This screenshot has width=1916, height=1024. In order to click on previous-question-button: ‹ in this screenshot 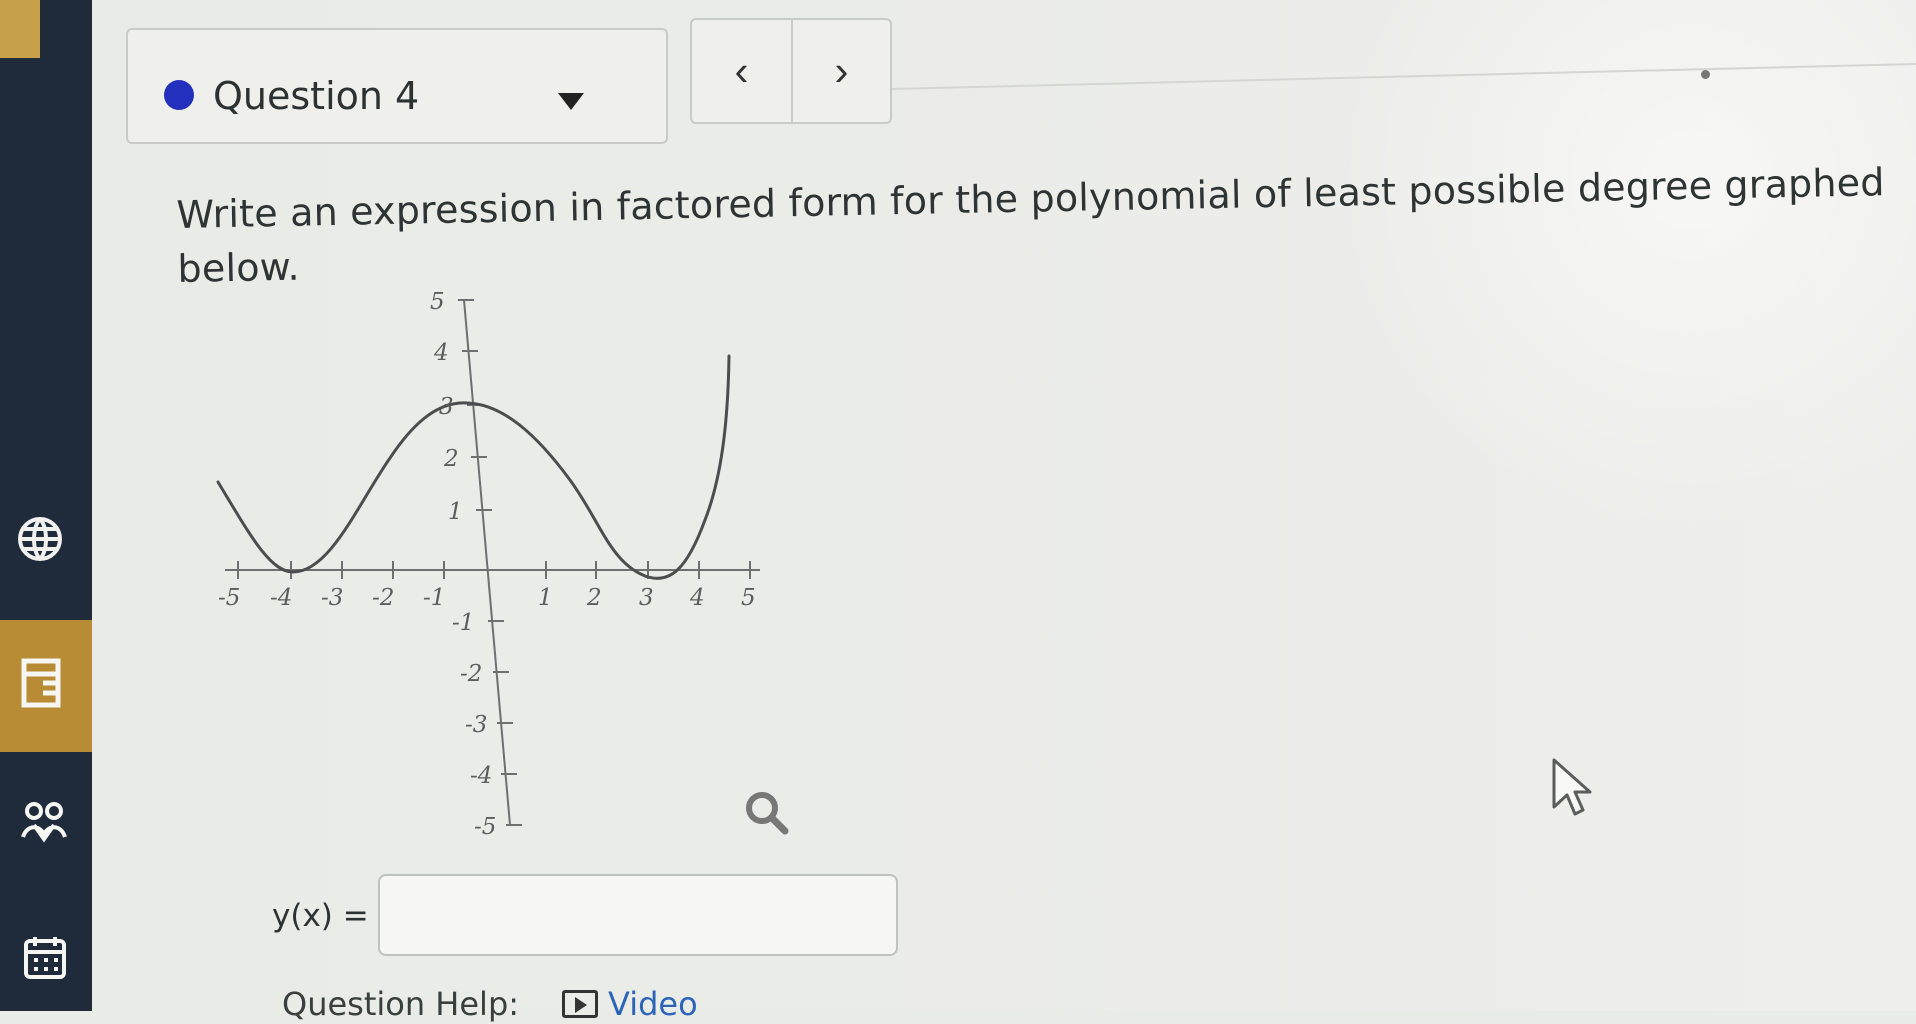, I will do `click(741, 71)`.